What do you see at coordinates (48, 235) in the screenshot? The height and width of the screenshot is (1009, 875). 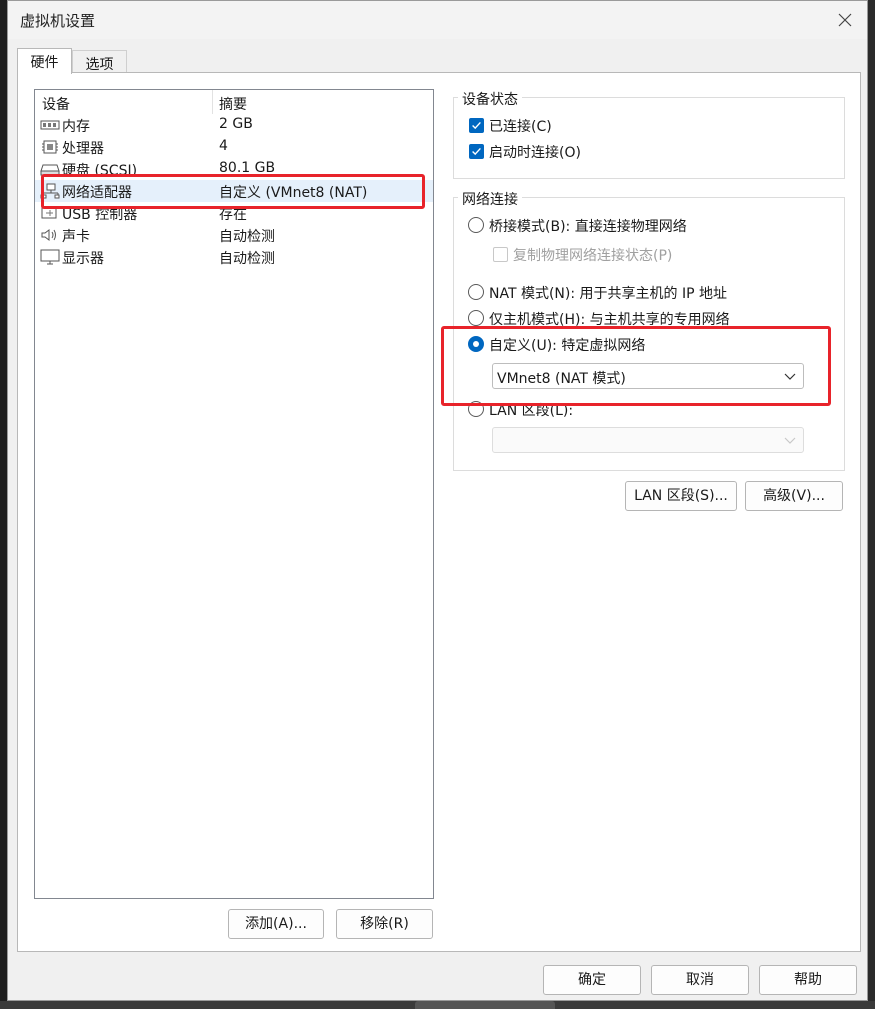 I see `speaker-icon` at bounding box center [48, 235].